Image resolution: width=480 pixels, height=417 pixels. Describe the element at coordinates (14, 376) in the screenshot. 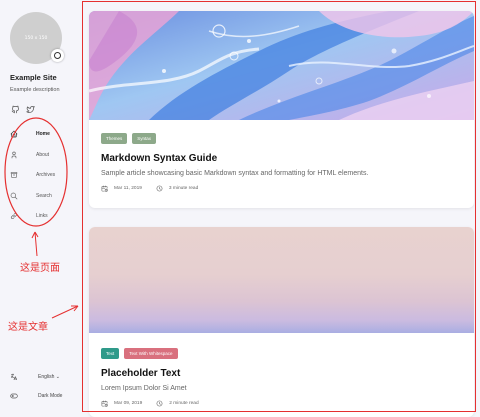

I see `language-icon` at that location.